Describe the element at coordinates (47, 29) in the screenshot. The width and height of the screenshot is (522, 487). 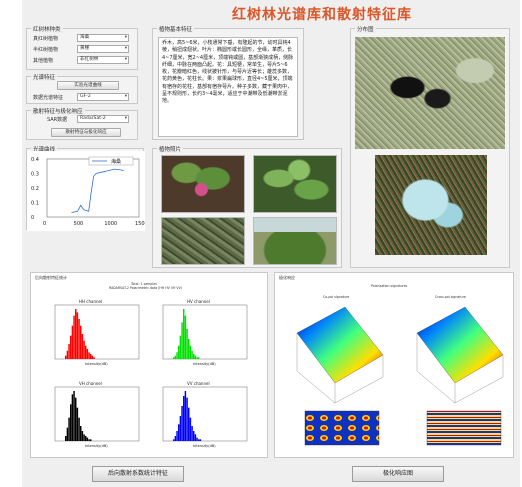
I see `species-panel-title: 红树林种类` at that location.